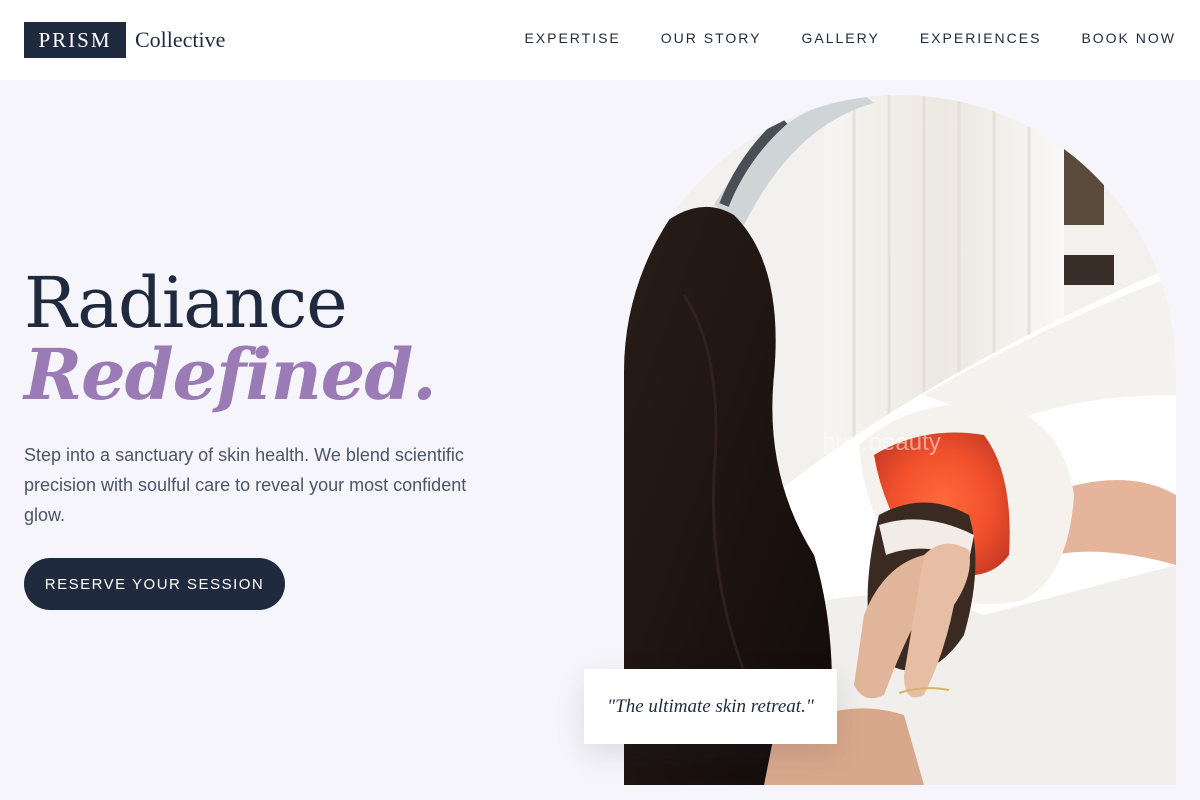 The width and height of the screenshot is (1200, 800). I want to click on hero-title-line-2: Redefined., so click(230, 374).